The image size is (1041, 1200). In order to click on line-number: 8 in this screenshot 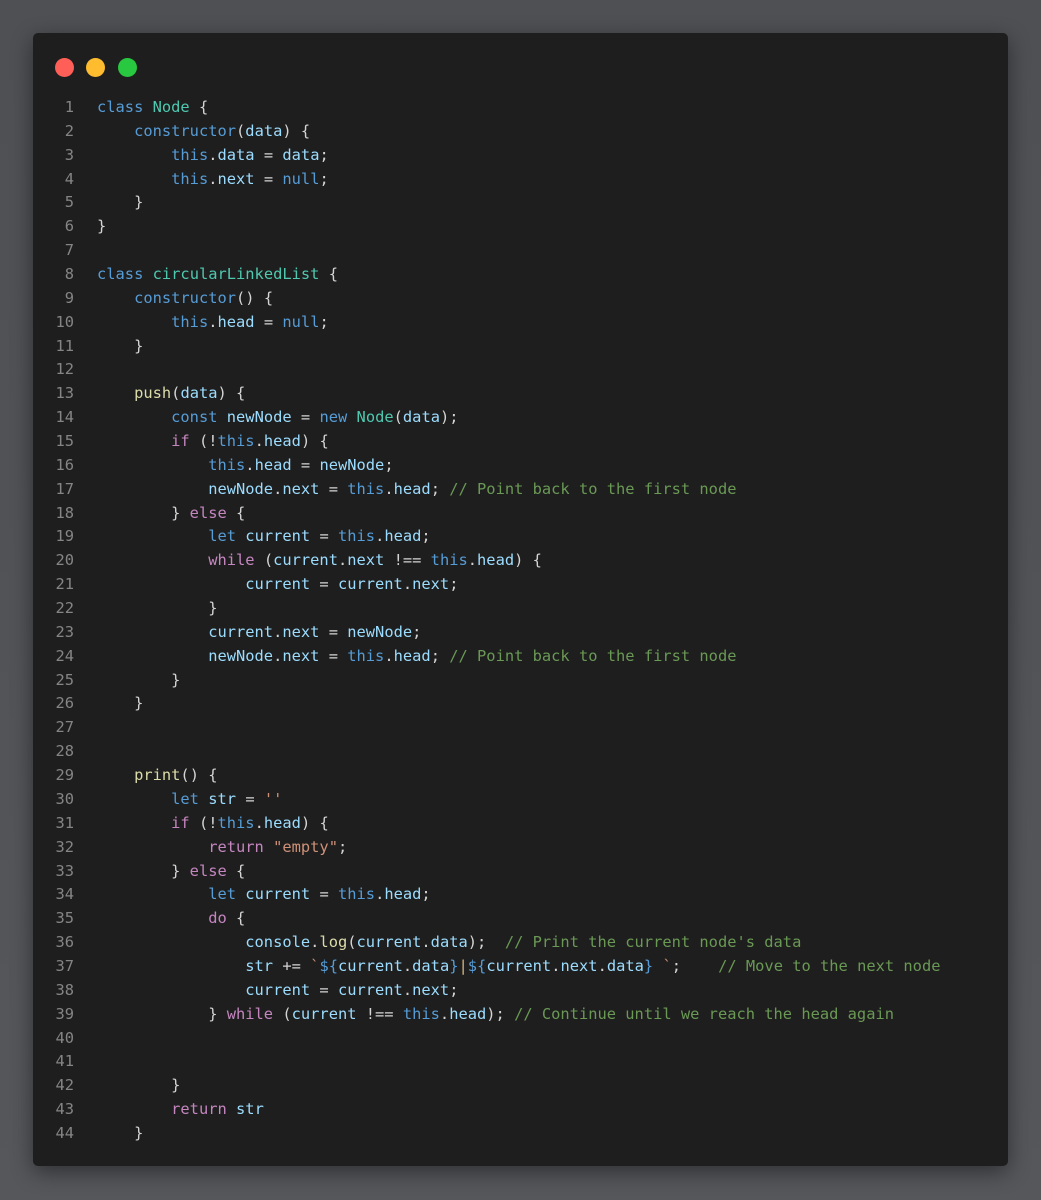, I will do `click(69, 274)`.